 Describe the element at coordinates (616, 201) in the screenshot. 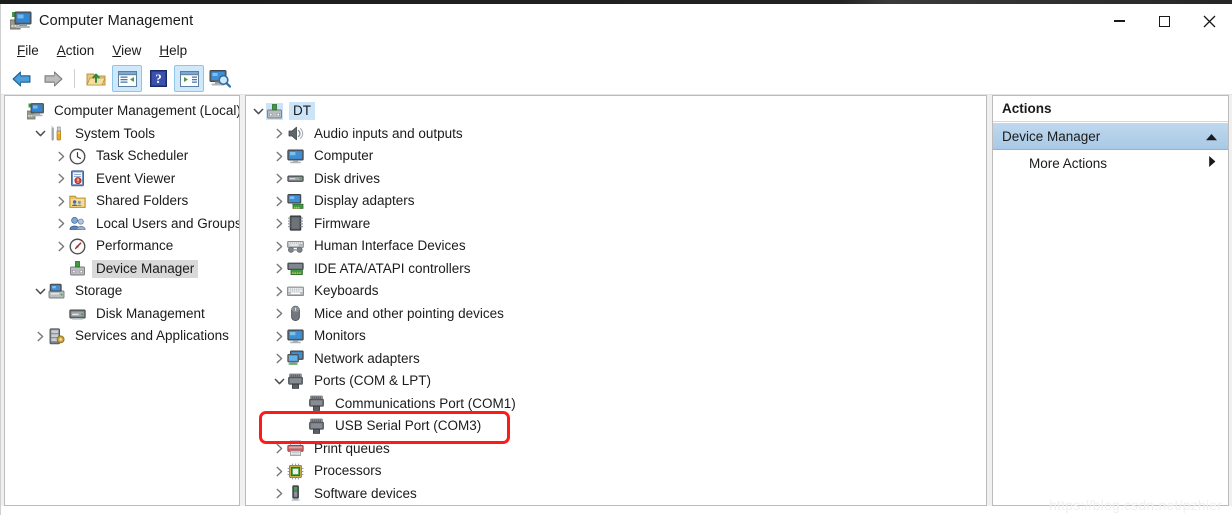

I see `device-tree-item-row: Display adapters` at that location.